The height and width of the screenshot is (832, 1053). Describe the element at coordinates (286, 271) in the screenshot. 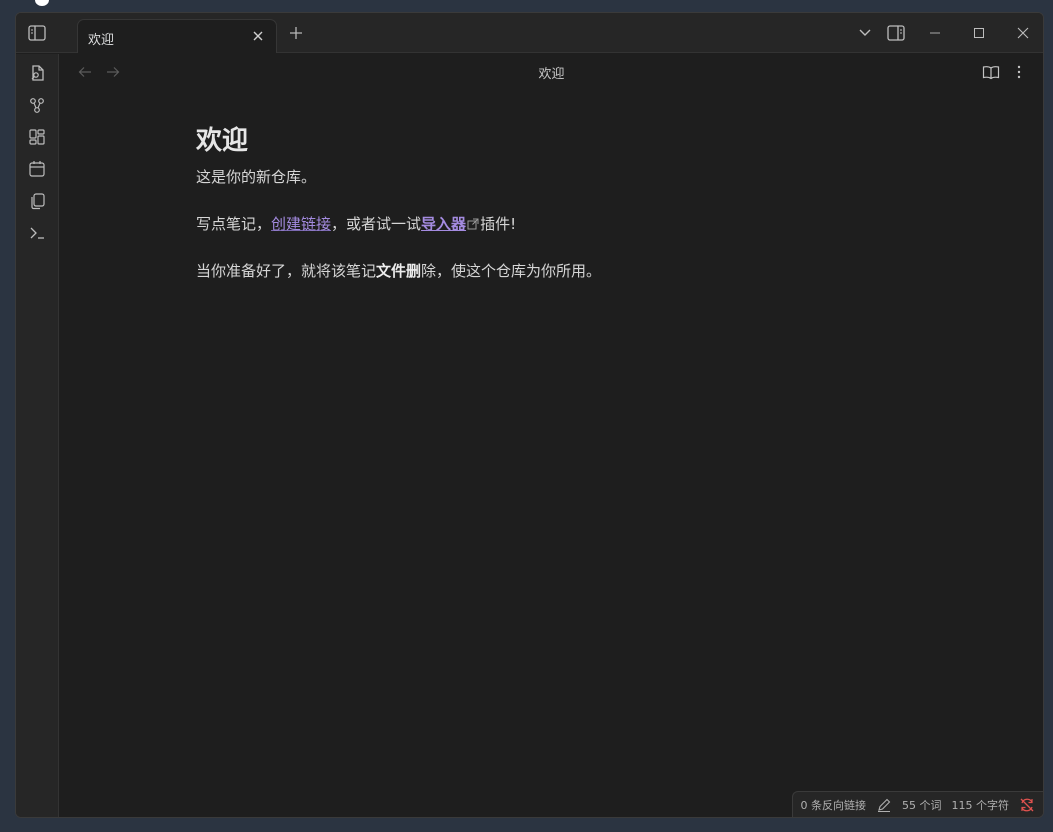

I see `text-segment: 当你准备好了，就将该笔记` at that location.